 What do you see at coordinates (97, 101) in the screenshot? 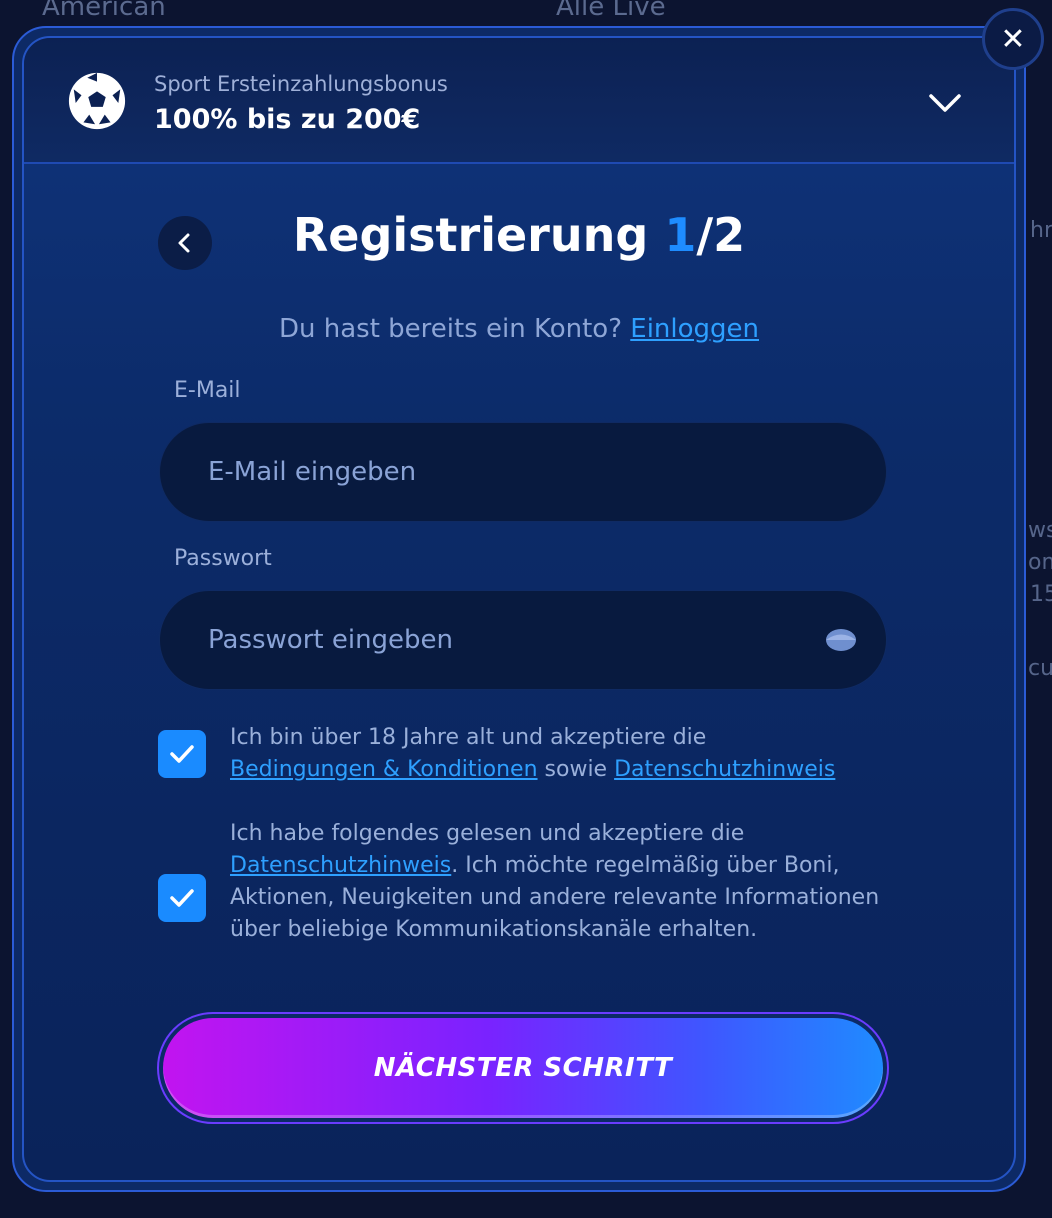
I see `soccer-ball-icon` at bounding box center [97, 101].